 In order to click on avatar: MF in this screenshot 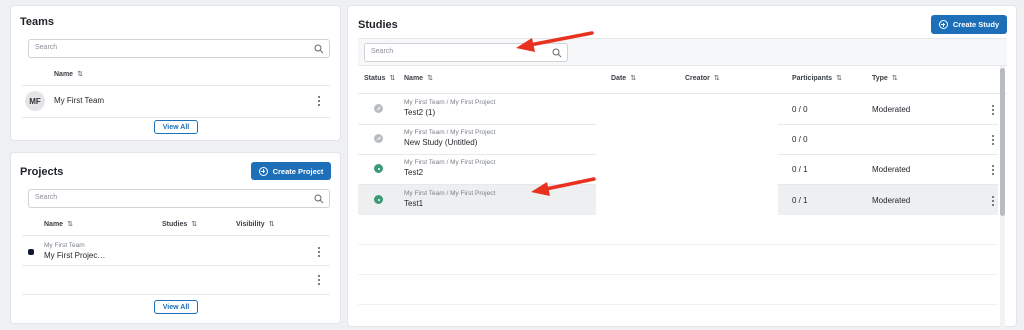, I will do `click(35, 101)`.